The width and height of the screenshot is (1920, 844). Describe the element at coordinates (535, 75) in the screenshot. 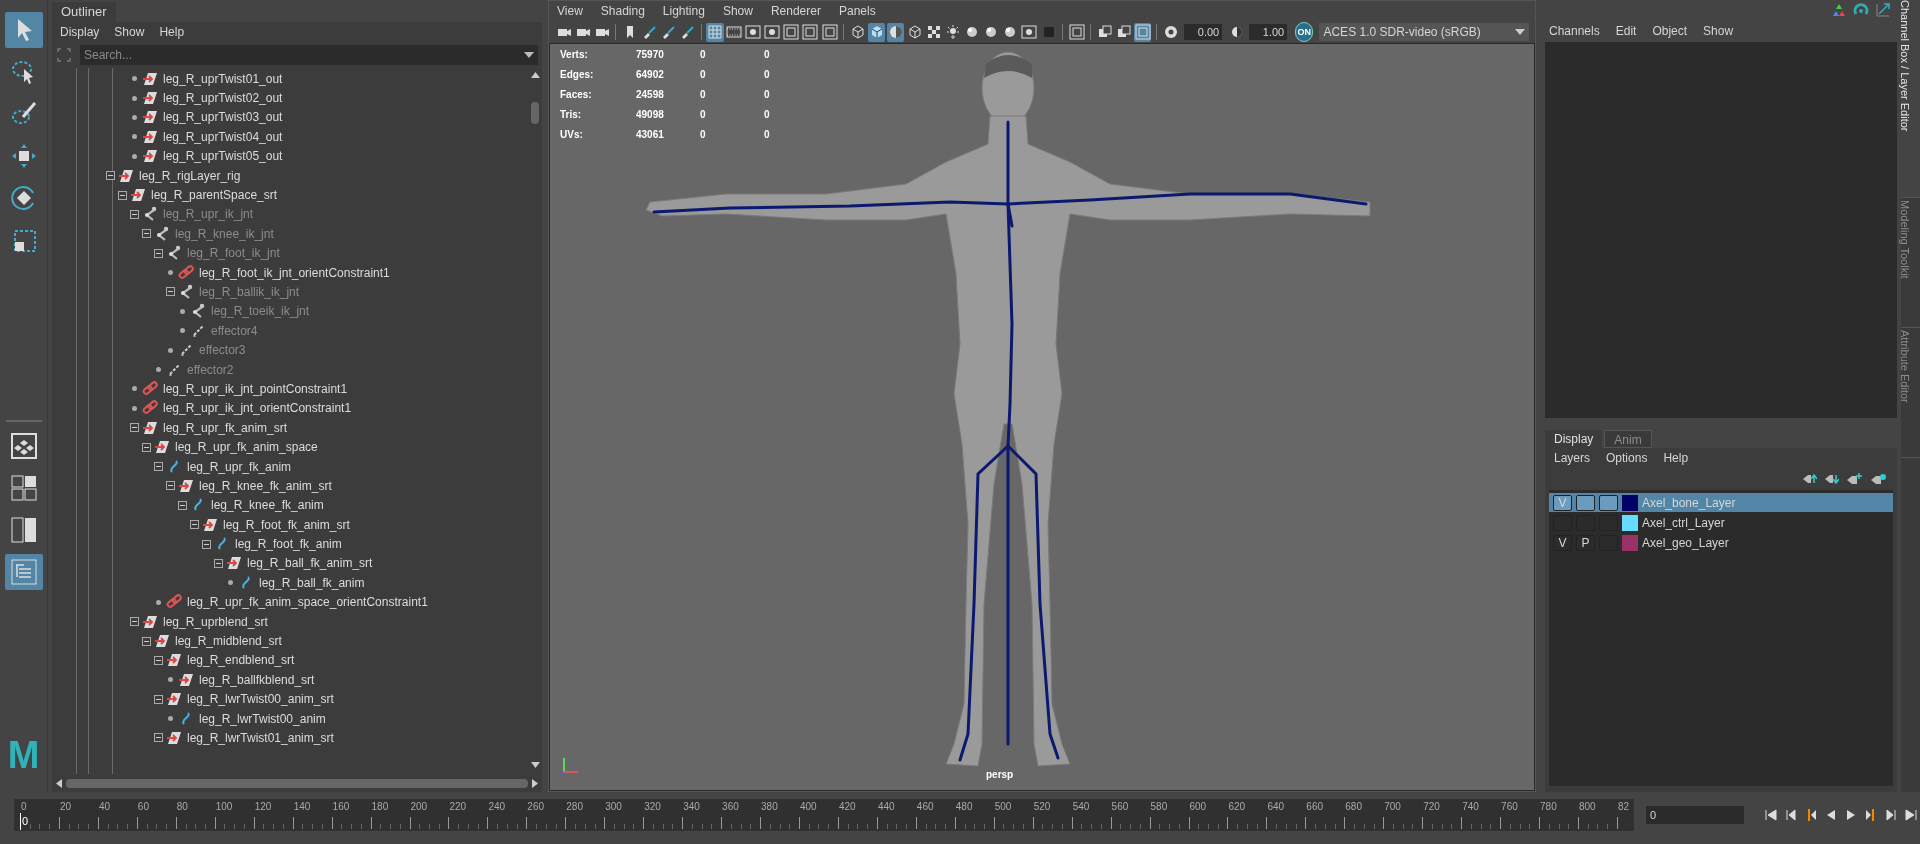

I see `scroll-up-icon` at that location.